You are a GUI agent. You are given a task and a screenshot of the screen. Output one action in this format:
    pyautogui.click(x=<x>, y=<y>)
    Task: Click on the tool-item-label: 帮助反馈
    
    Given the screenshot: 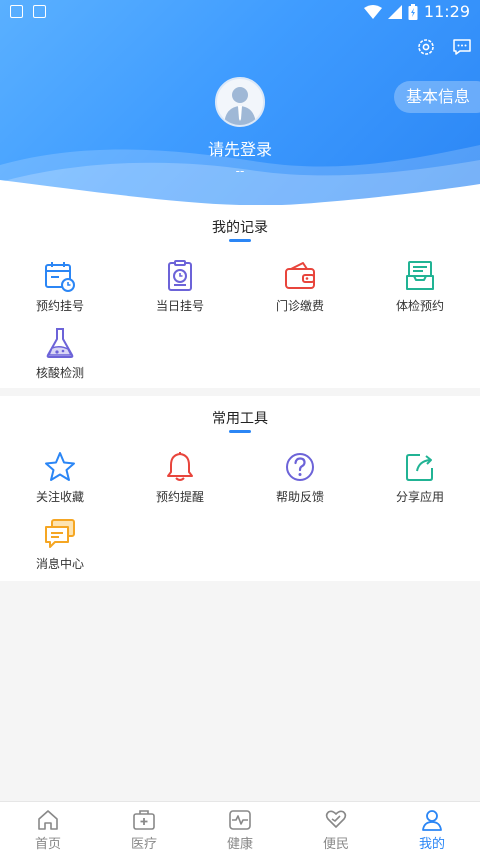 What is the action you would take?
    pyautogui.click(x=299, y=497)
    